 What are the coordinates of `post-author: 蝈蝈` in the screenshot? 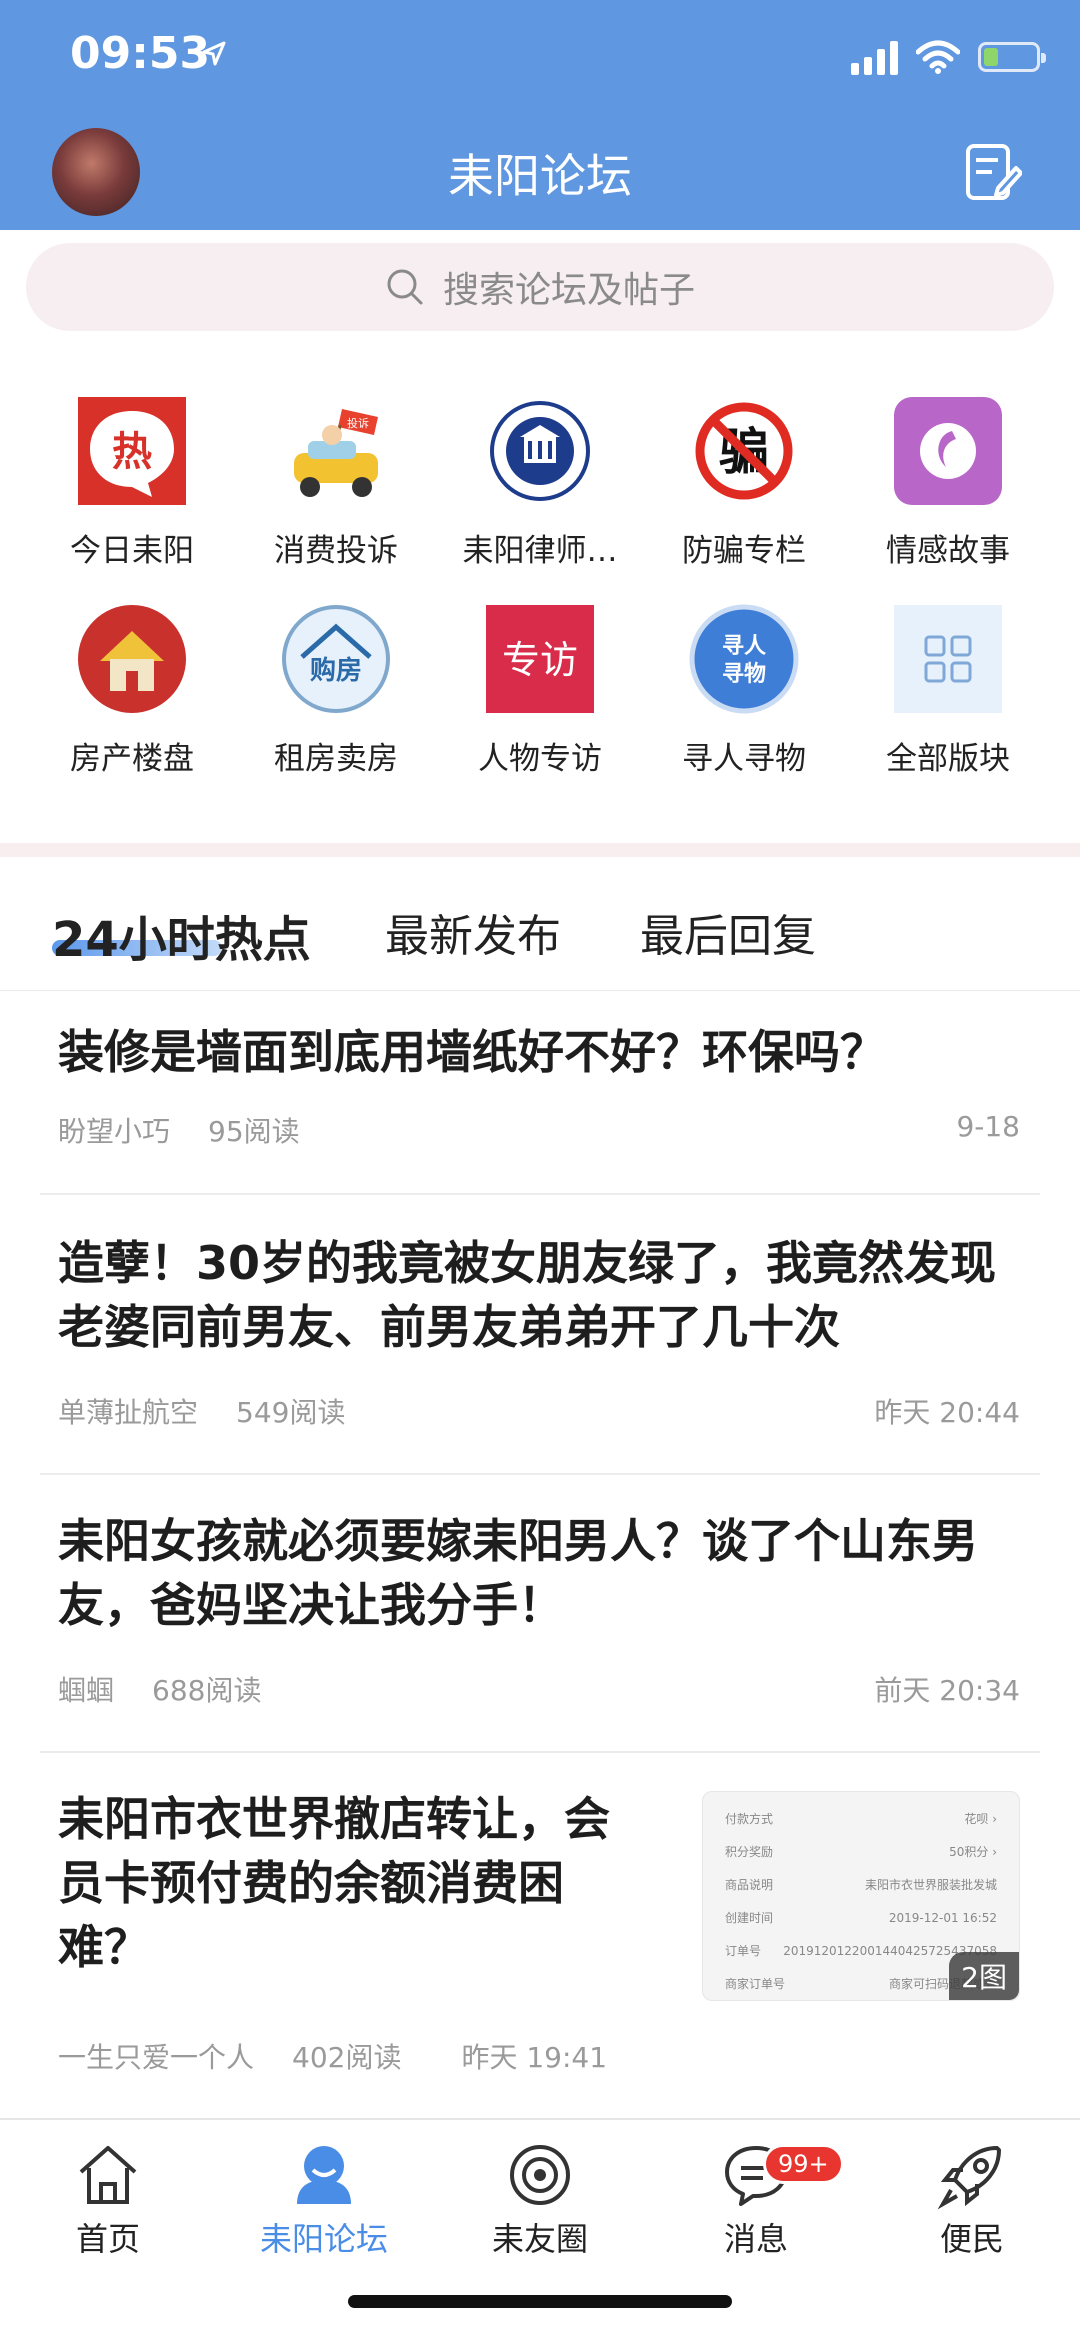 It's located at (86, 1690).